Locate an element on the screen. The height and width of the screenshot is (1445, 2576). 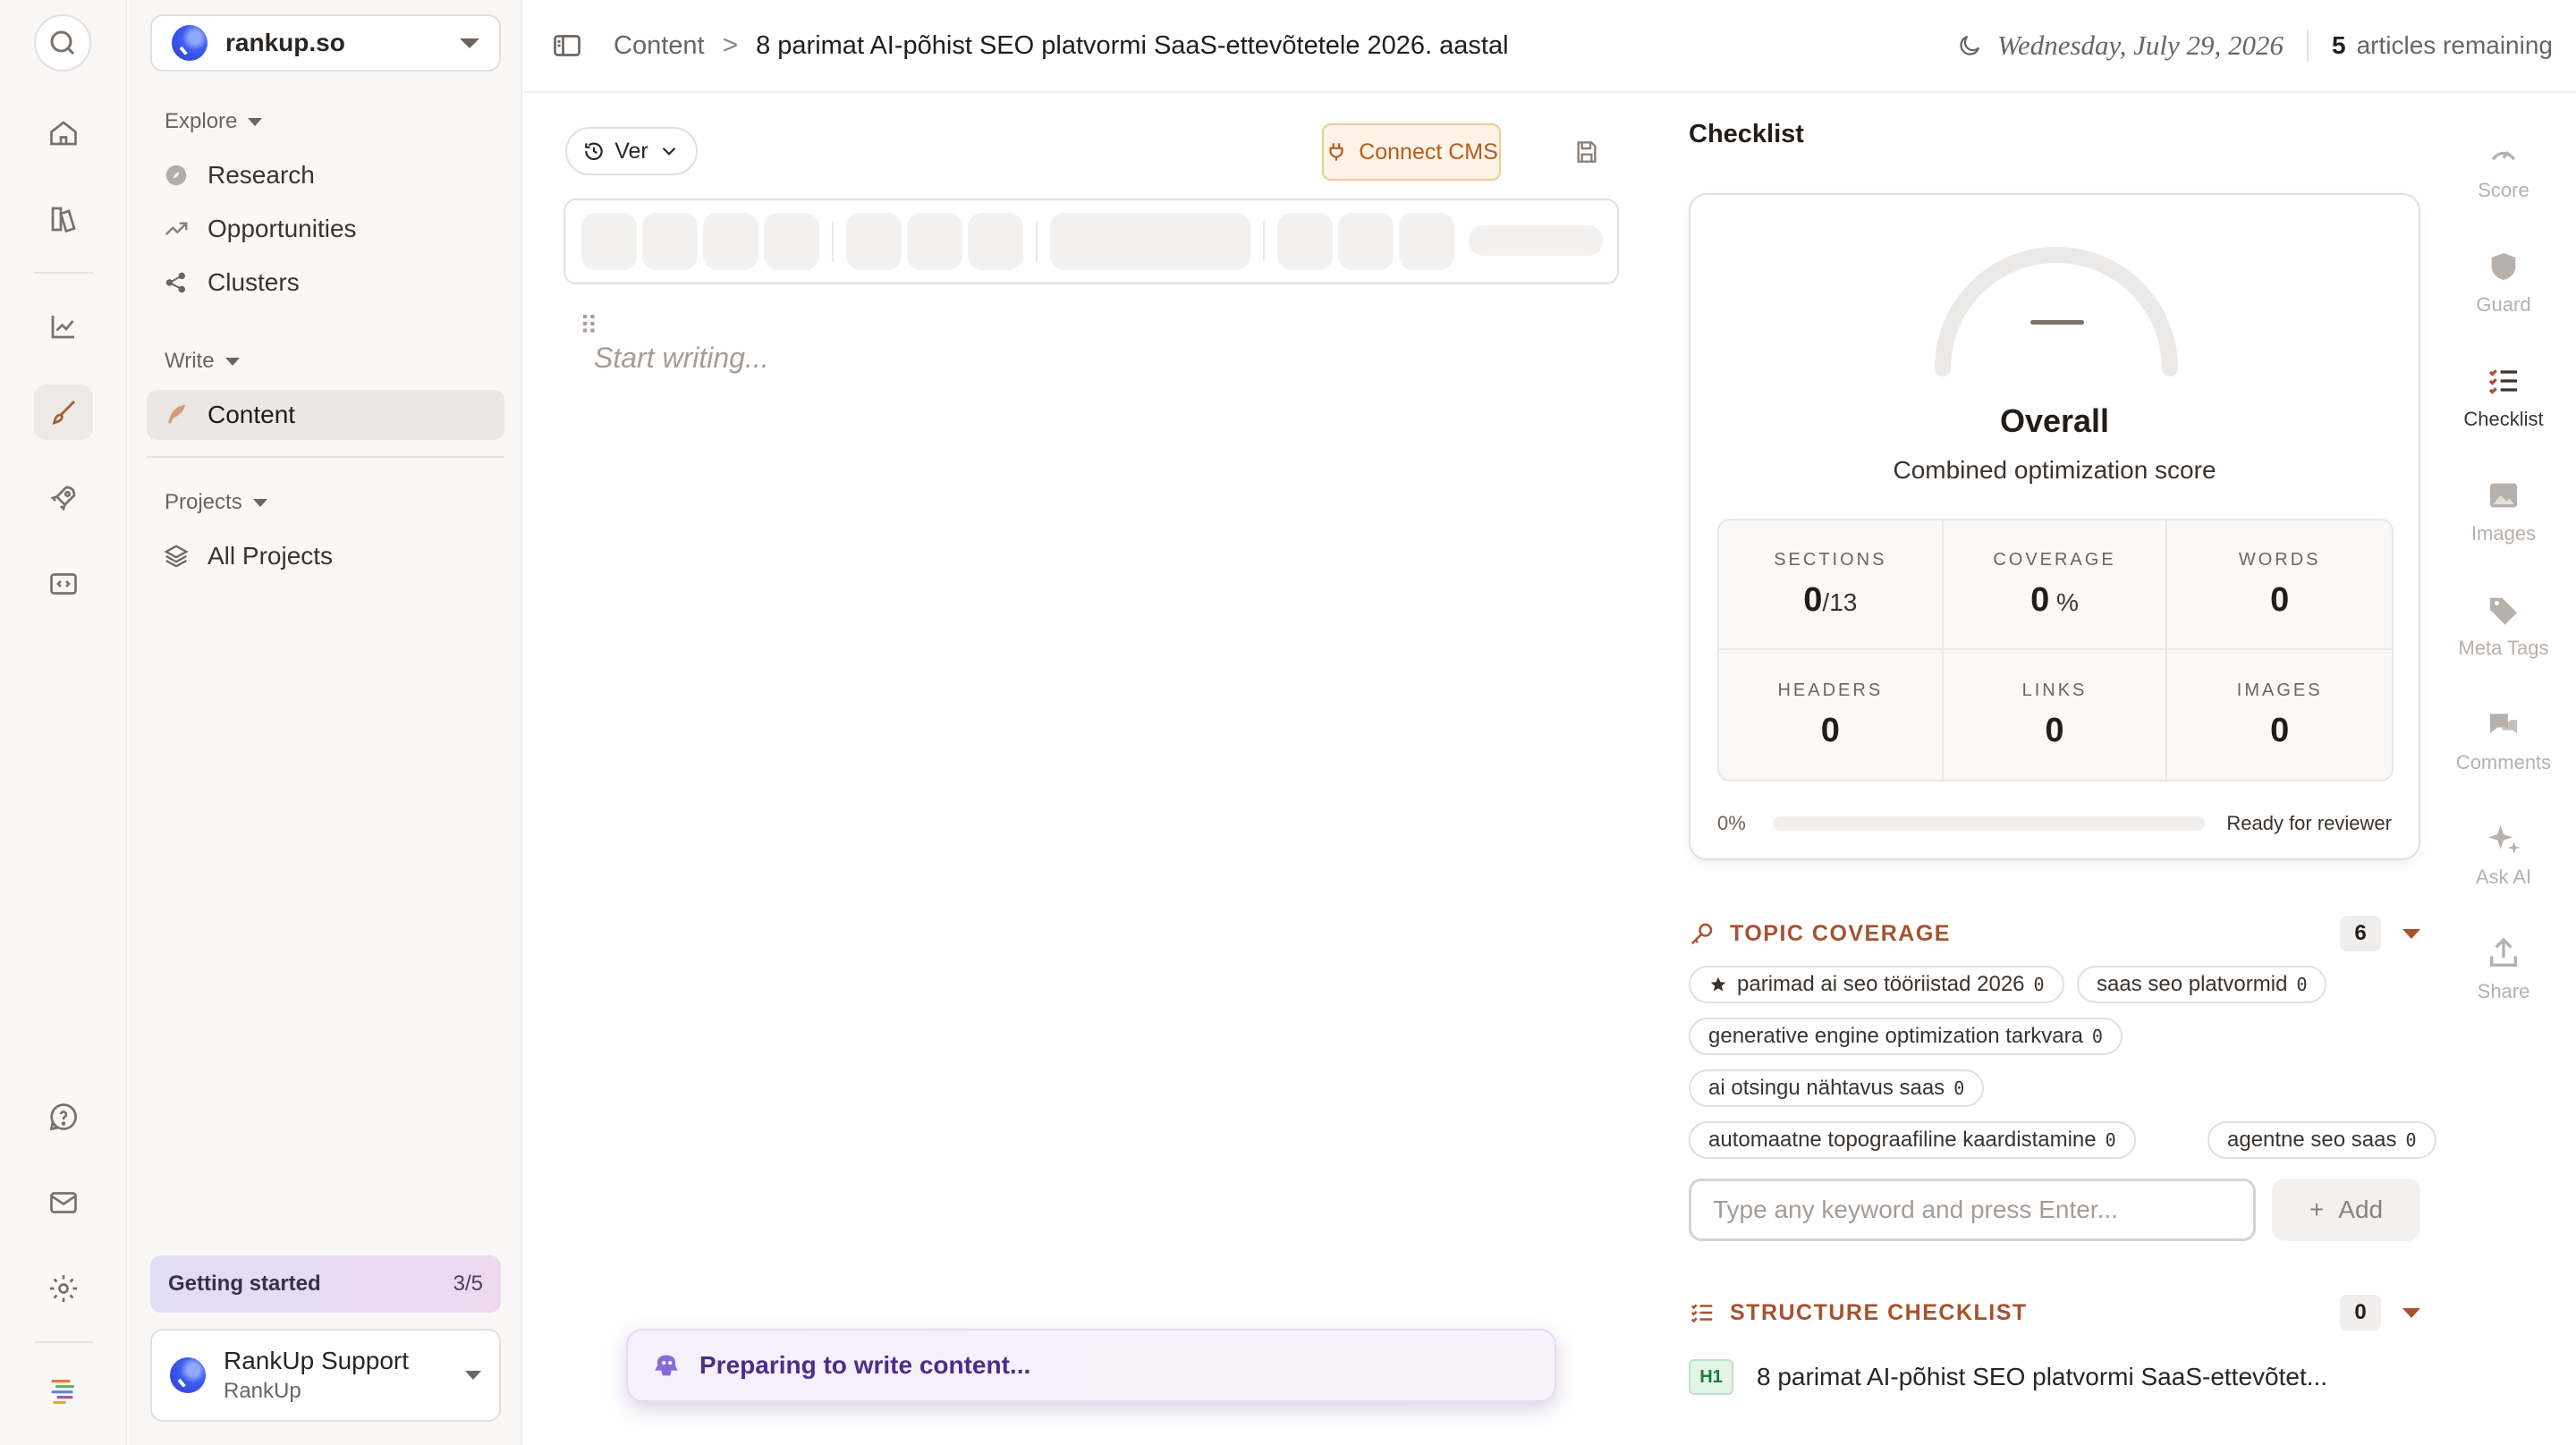
write-section-toggle: Write is located at coordinates (202, 361).